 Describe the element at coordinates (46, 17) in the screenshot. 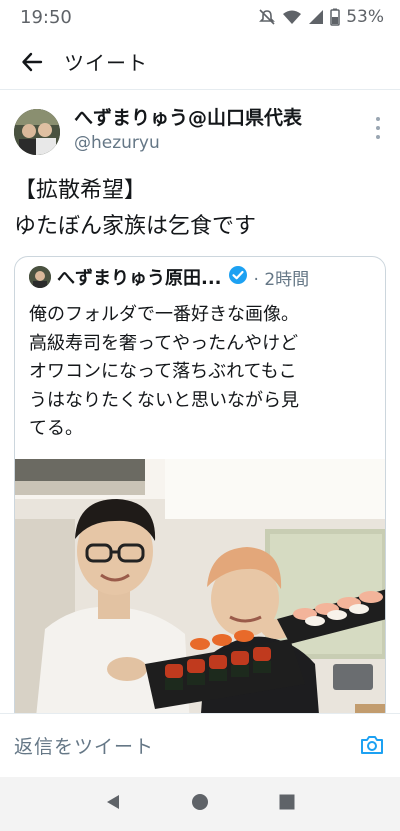

I see `status-time: 19:50` at that location.